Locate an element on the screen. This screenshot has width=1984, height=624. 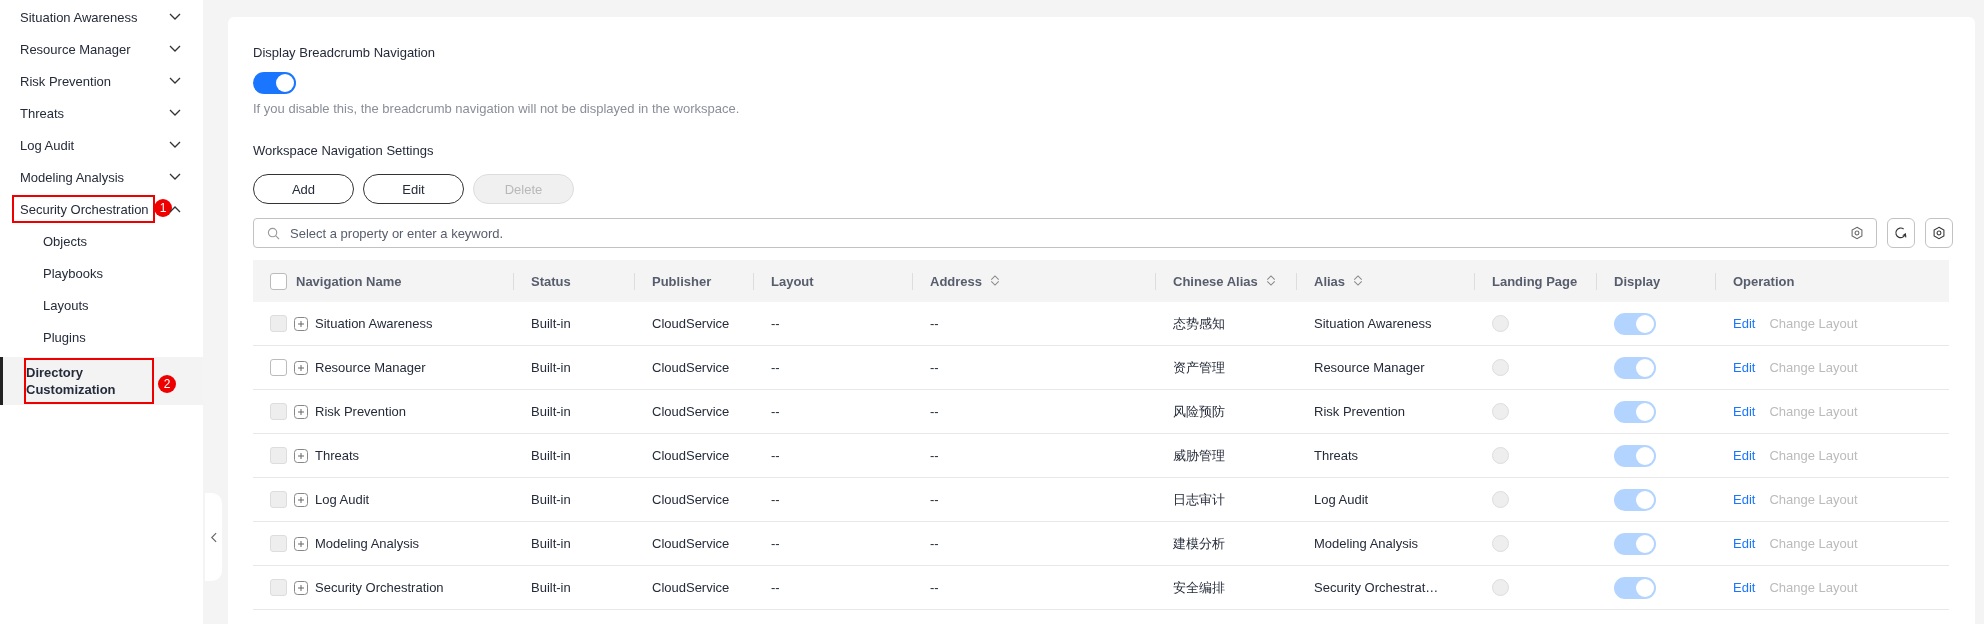
row-checkbox is located at coordinates (278, 367).